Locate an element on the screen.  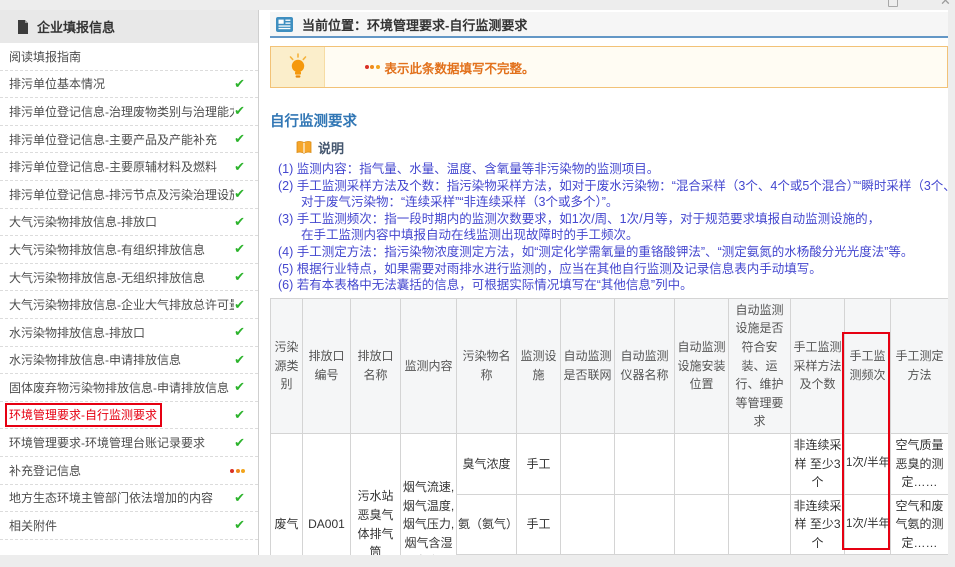
sidebar-item: 地方生态环境主管部门依法增加的内容 ✔ is located at coordinates (129, 499).